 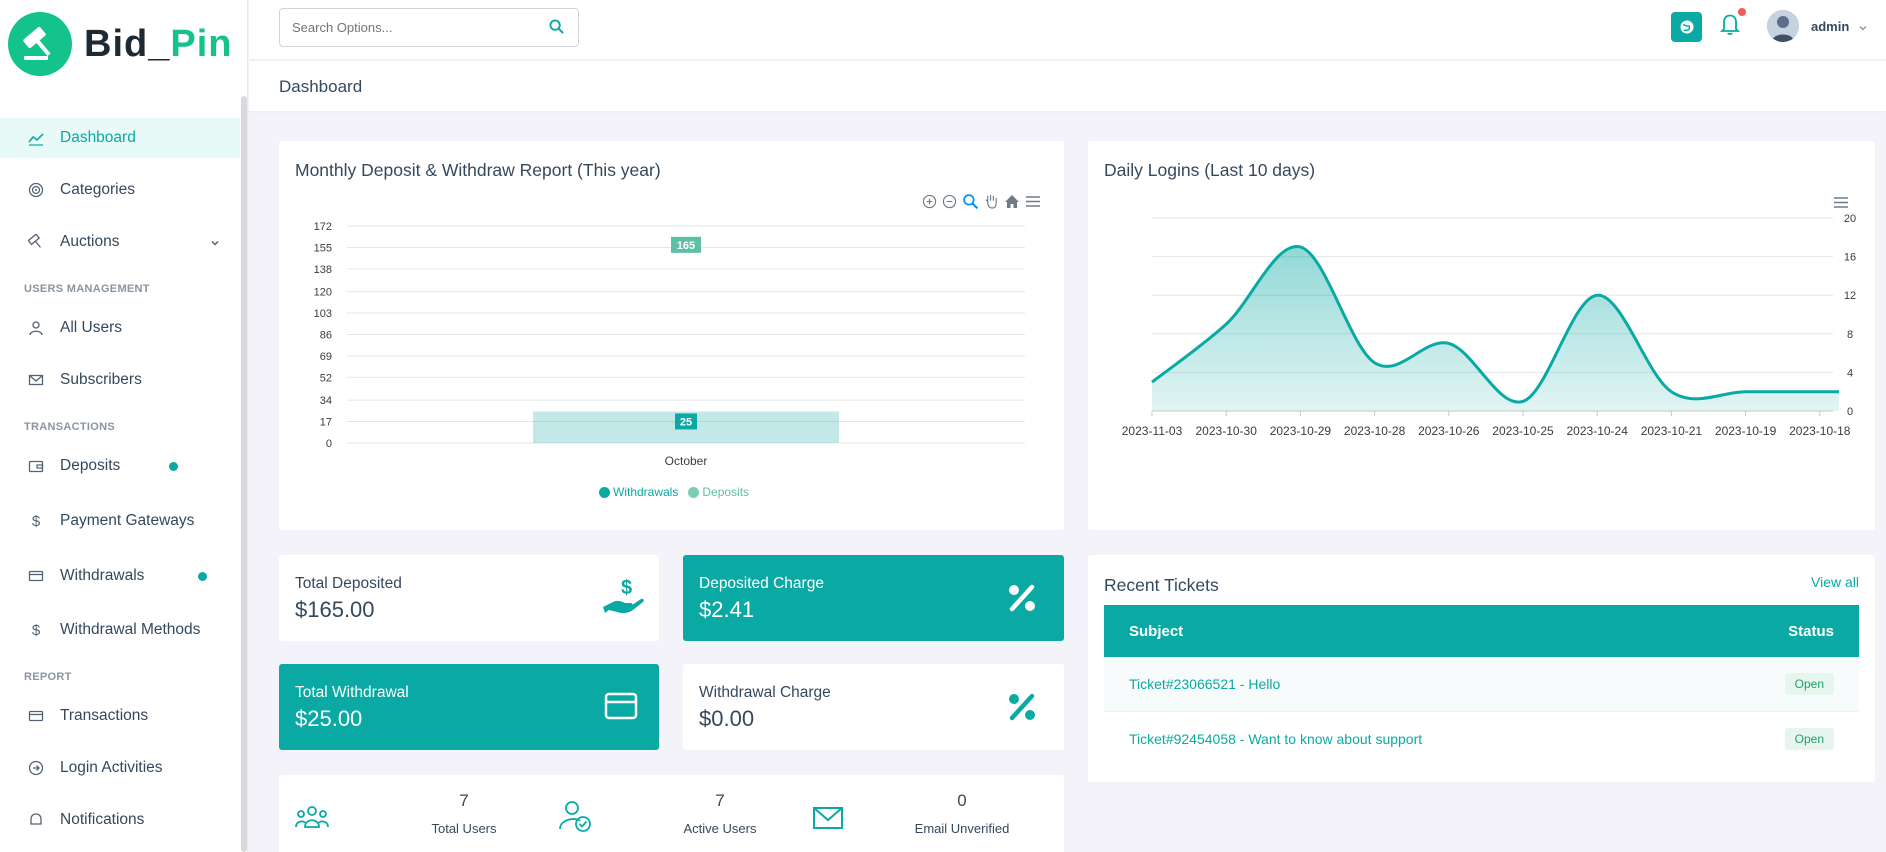 What do you see at coordinates (1204, 684) in the screenshot?
I see `ticket-subject-link: Ticket#23066521 - Hello` at bounding box center [1204, 684].